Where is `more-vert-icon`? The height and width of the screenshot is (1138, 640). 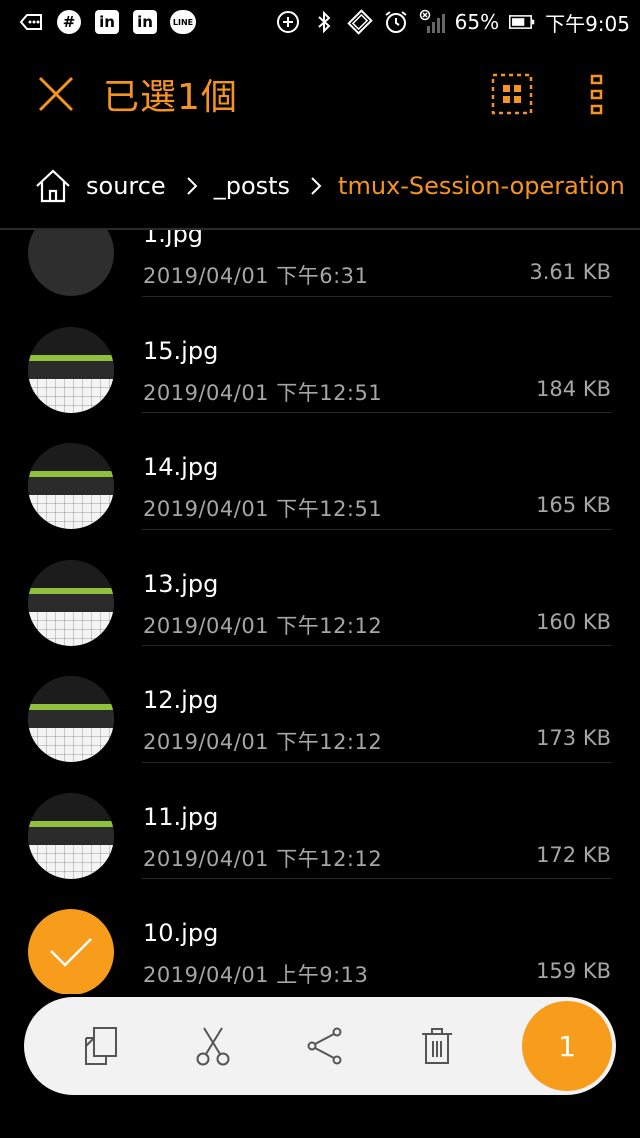
more-vert-icon is located at coordinates (596, 94).